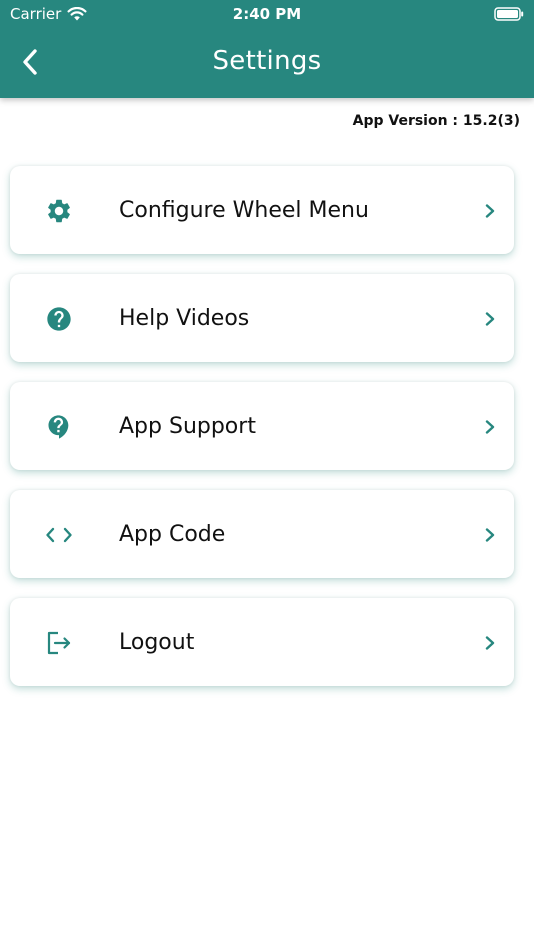 The height and width of the screenshot is (950, 534). Describe the element at coordinates (267, 61) in the screenshot. I see `page-title: Settings` at that location.